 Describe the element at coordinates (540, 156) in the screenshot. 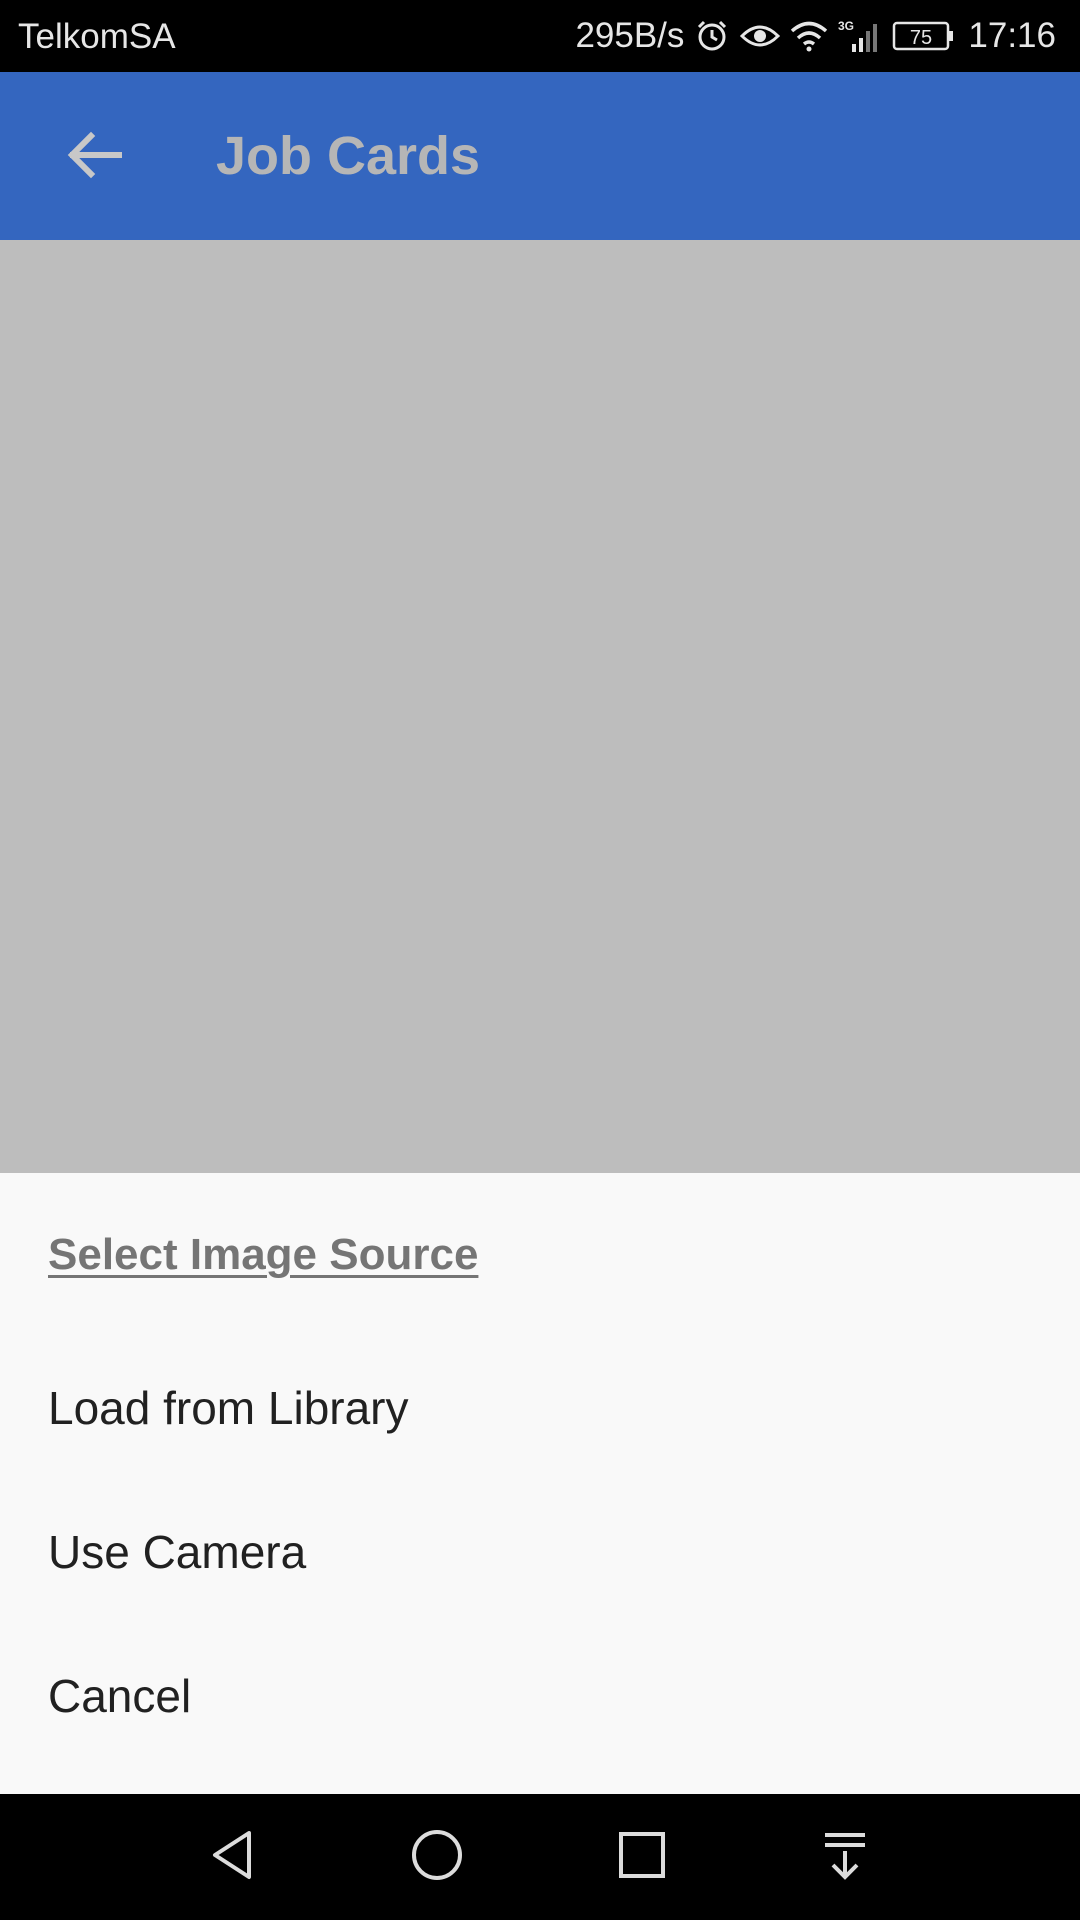

I see `app-bar: Job Cards` at that location.